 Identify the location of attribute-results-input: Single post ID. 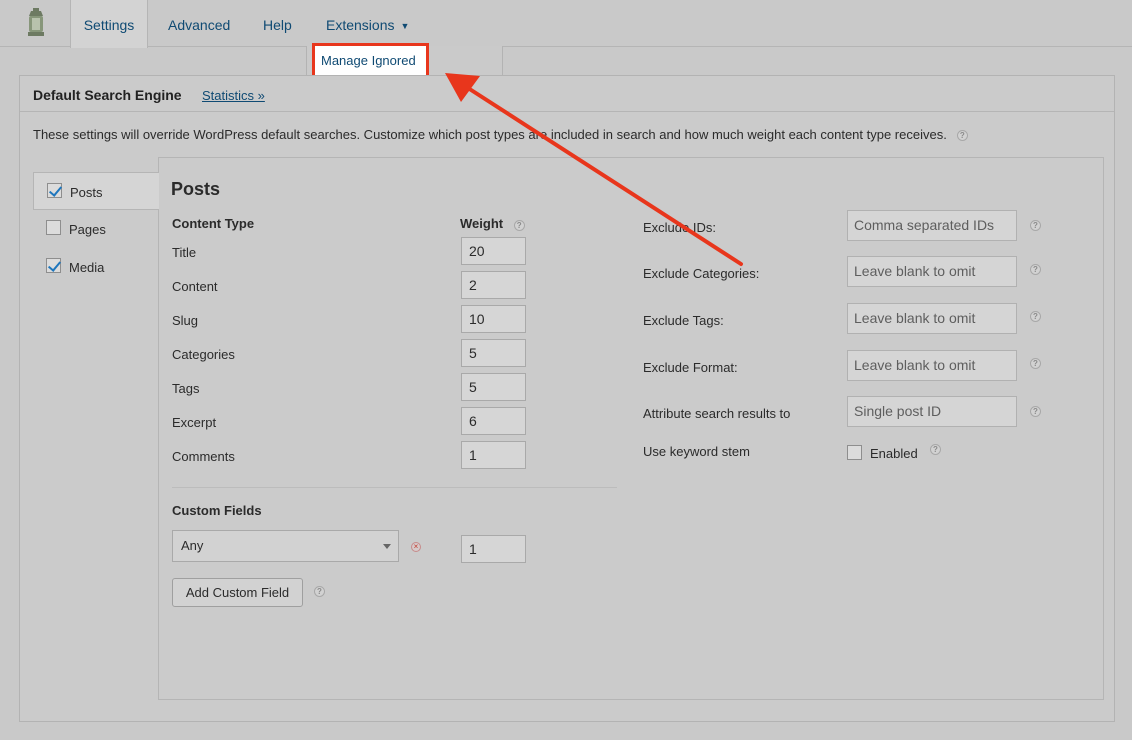
(932, 411).